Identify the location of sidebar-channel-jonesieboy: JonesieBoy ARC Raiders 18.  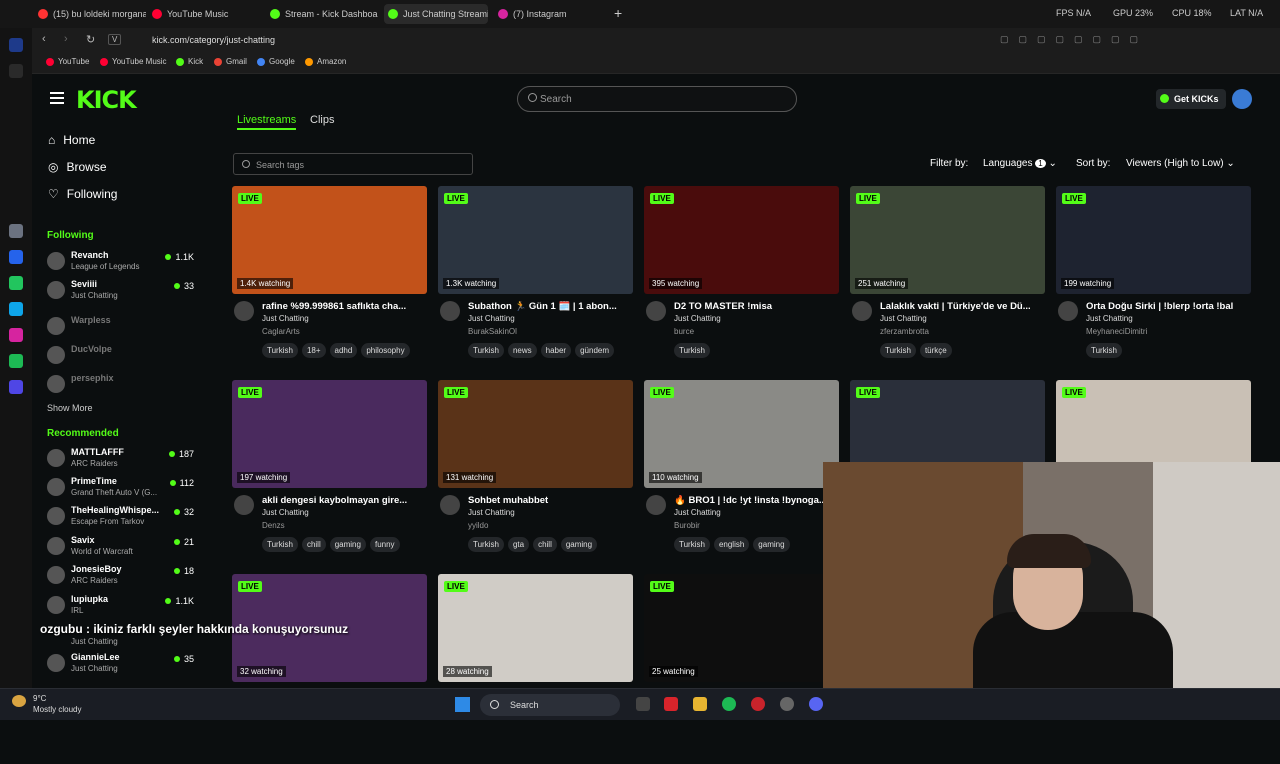
(122, 578).